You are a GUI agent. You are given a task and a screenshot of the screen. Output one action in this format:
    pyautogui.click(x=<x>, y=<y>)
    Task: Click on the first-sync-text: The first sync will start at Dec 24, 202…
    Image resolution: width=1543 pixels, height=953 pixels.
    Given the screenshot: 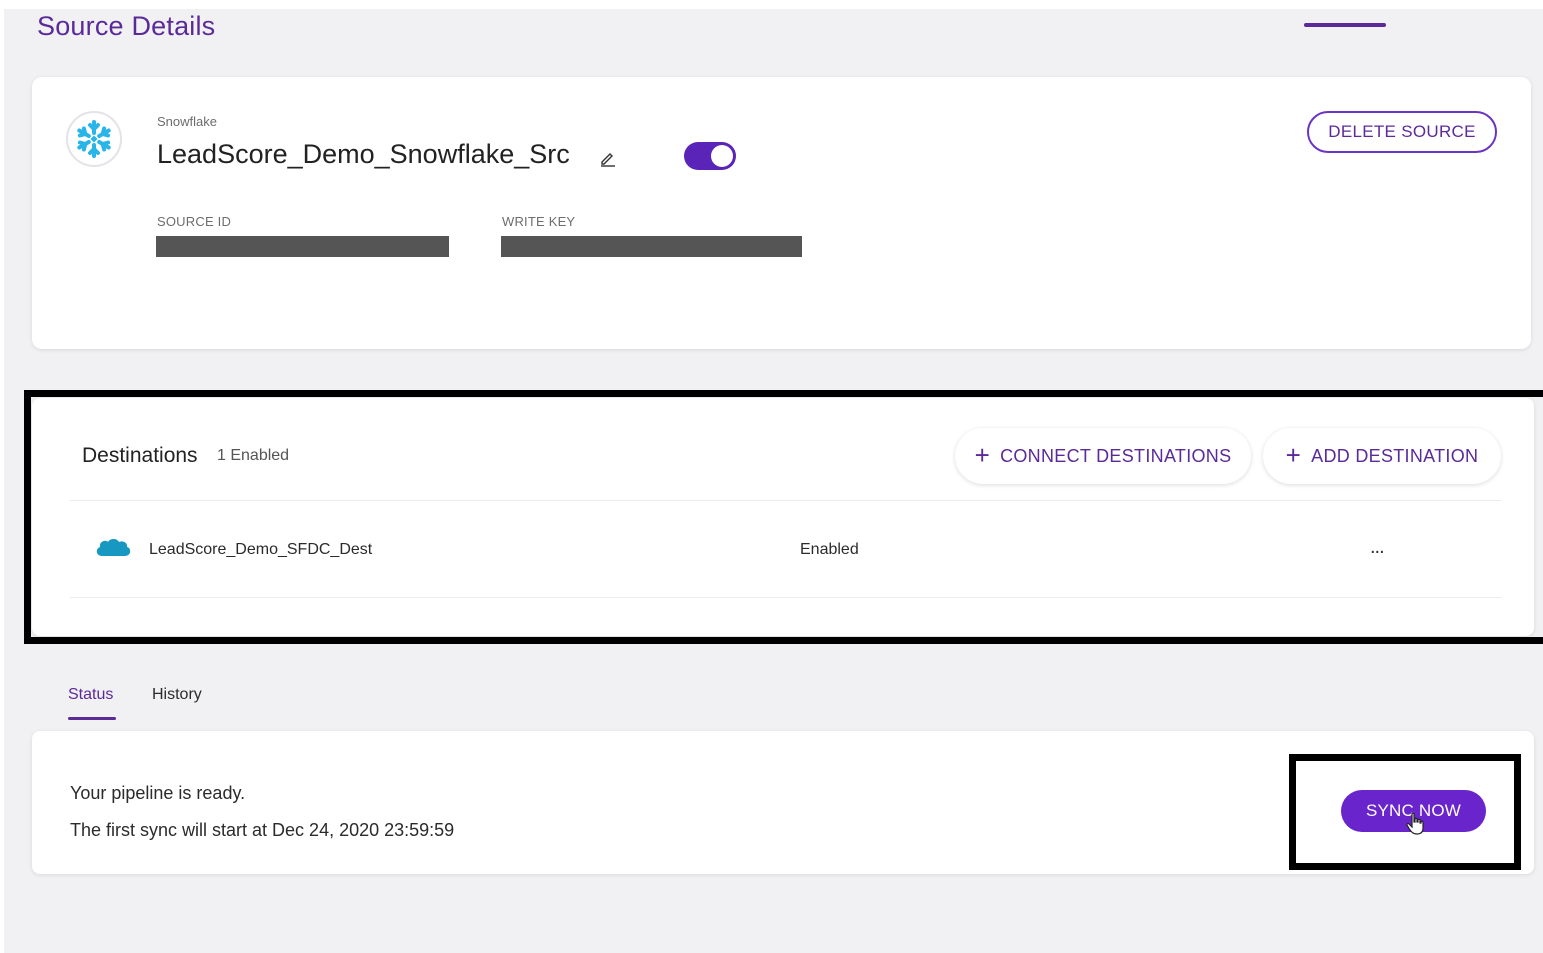 What is the action you would take?
    pyautogui.click(x=262, y=830)
    